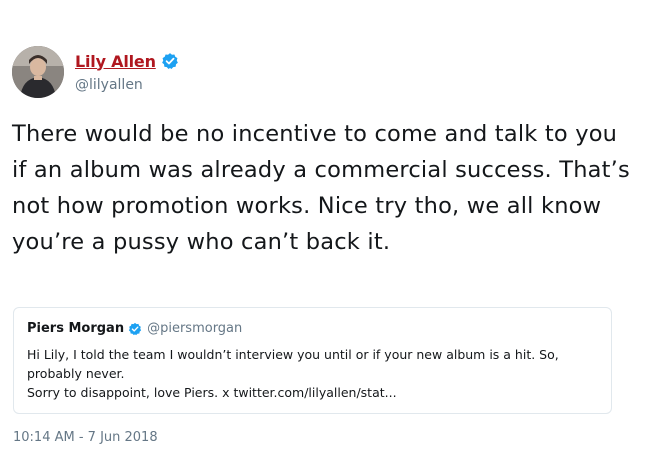  I want to click on avatar, so click(38, 72).